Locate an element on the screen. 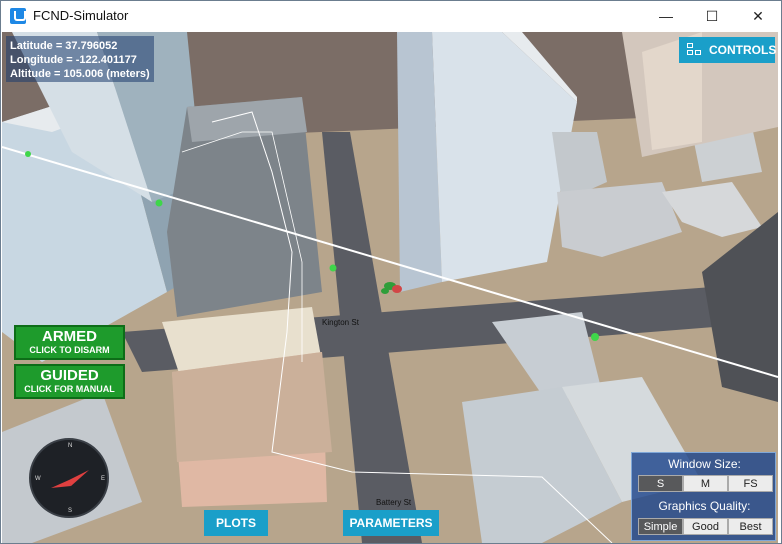 This screenshot has width=782, height=544. grid-icon is located at coordinates (695, 50).